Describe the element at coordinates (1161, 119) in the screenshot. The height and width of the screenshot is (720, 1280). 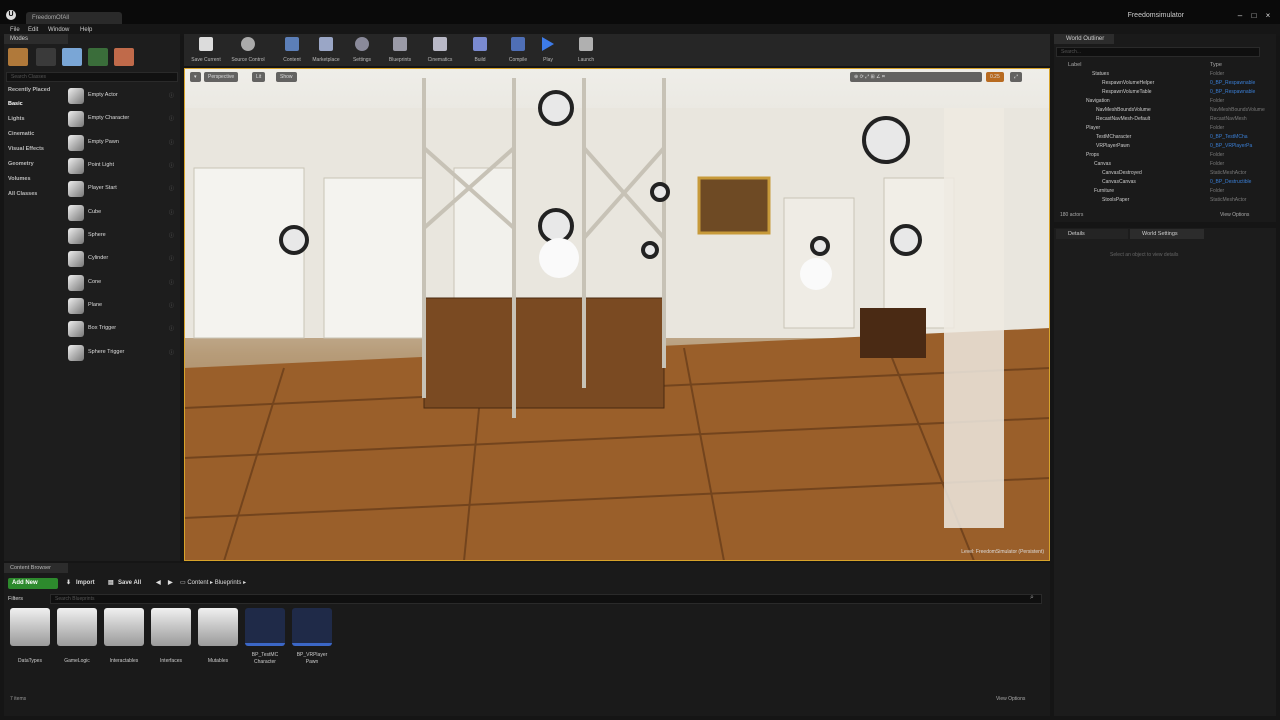
I see `outliner-row: RecastNavMesh-Default RecastNavMesh` at that location.